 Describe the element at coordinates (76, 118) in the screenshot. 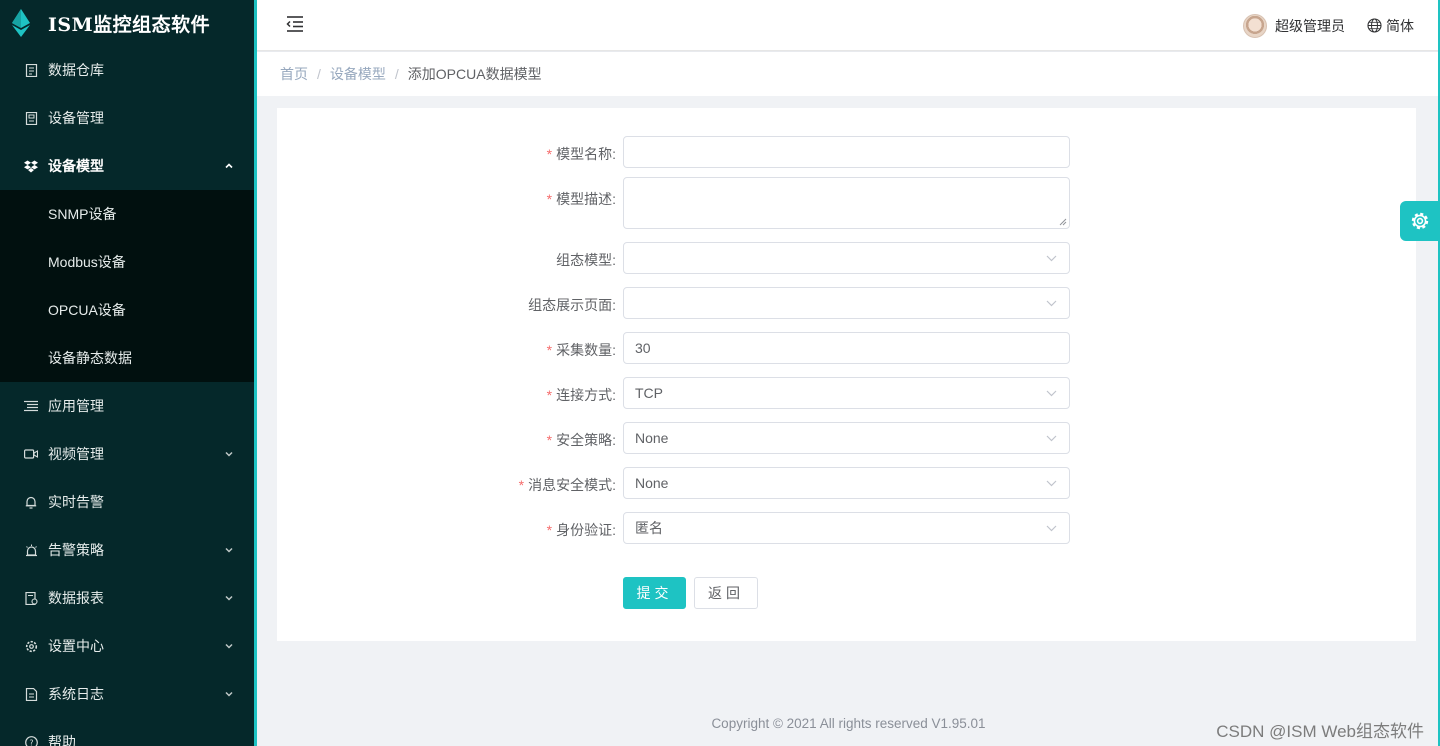

I see `sidebar-item-label: 设备管理` at that location.